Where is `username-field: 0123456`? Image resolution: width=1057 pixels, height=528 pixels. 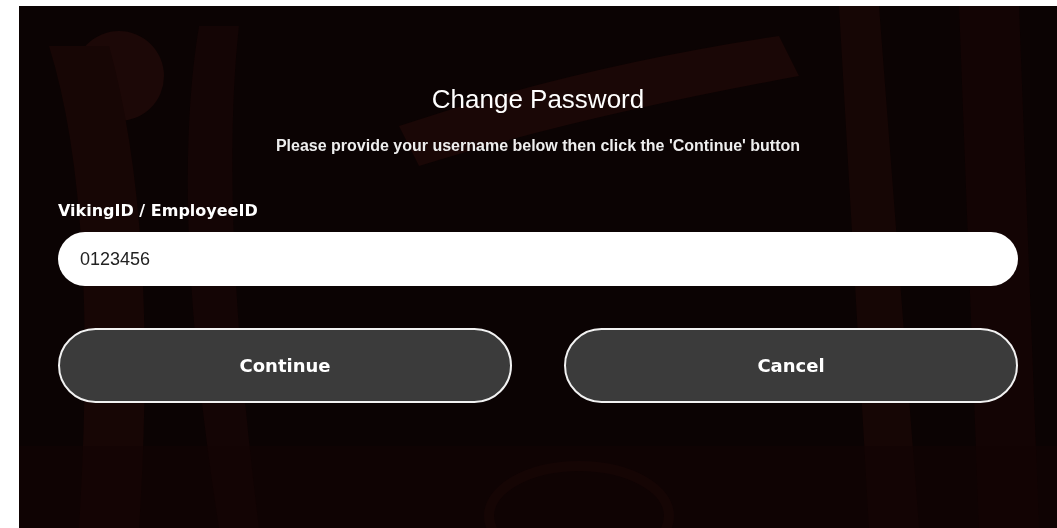
username-field: 0123456 is located at coordinates (538, 259).